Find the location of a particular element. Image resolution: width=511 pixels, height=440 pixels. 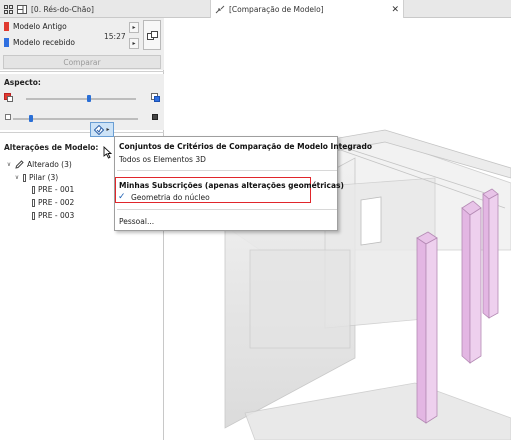

received-model-label: Modelo recebido is located at coordinates (44, 42).